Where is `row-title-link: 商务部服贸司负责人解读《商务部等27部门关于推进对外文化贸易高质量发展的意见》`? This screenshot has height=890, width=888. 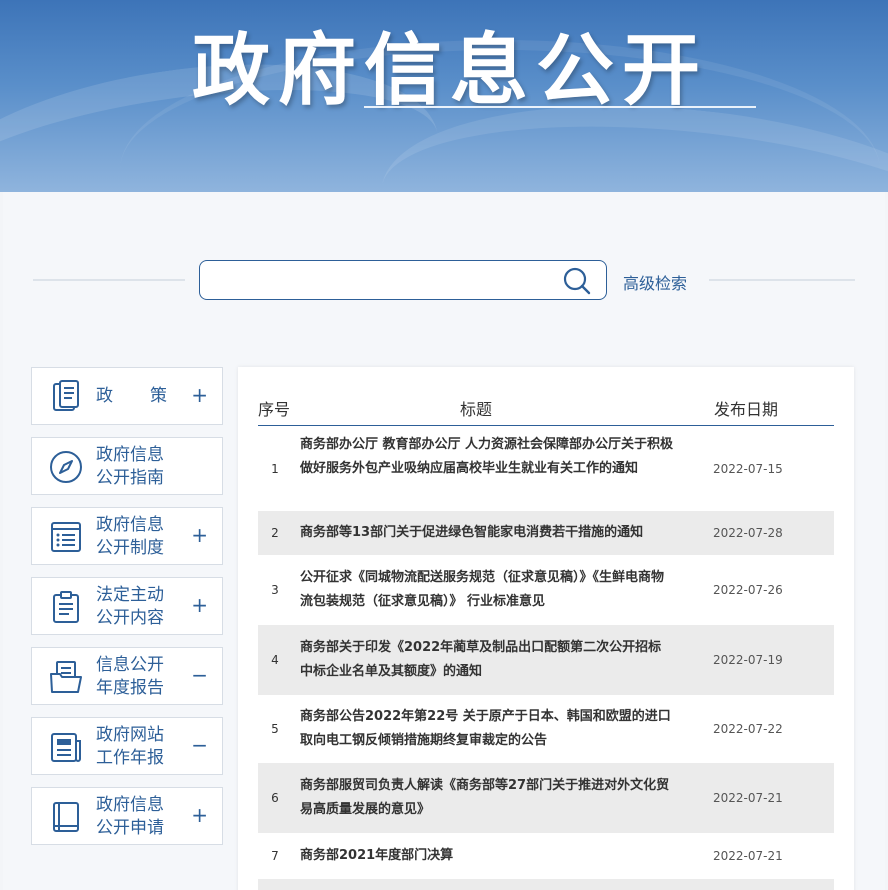 row-title-link: 商务部服贸司负责人解读《商务部等27部门关于推进对外文化贸易高质量发展的意见》 is located at coordinates (487, 798).